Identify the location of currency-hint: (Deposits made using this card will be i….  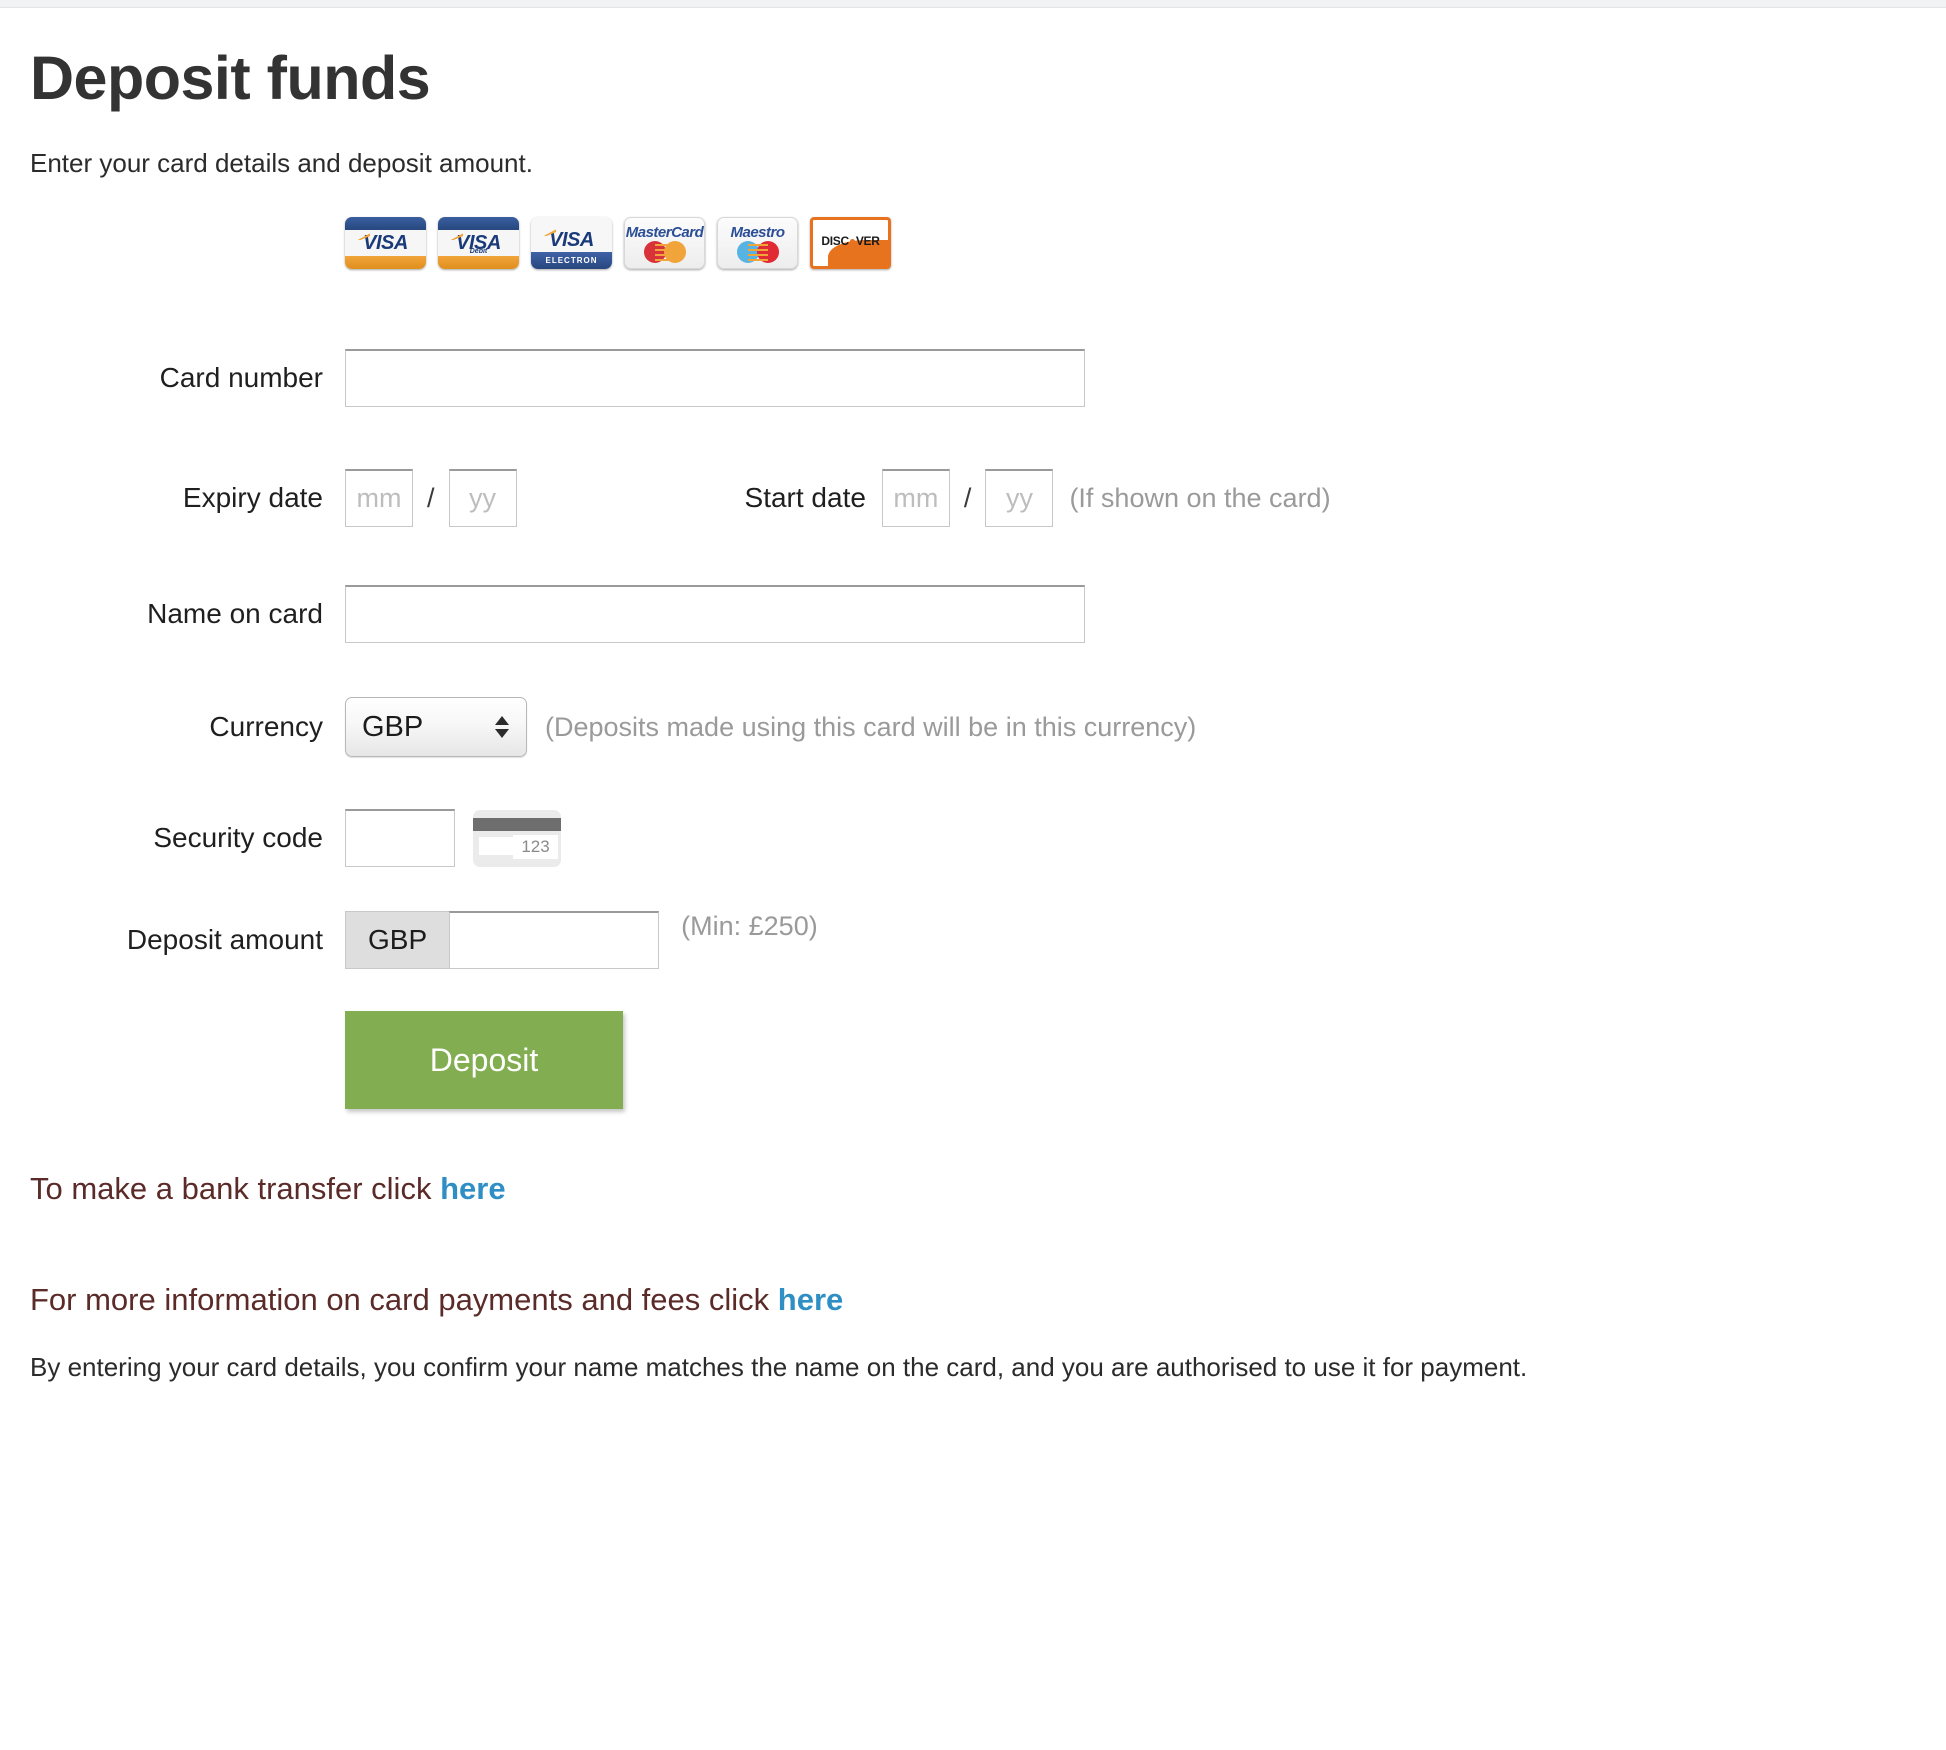
(871, 726).